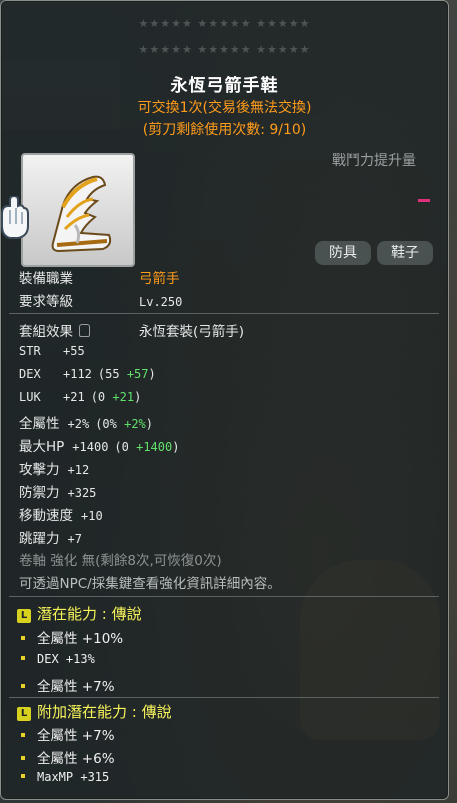  I want to click on stat-name: 防禦力, so click(39, 493).